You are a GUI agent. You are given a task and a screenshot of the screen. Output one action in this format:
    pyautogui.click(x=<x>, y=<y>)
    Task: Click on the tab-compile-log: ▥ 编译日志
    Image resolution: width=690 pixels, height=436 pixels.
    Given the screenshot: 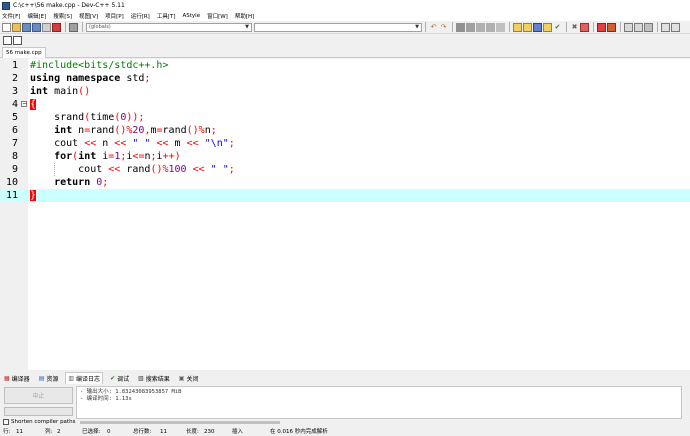 What is the action you would take?
    pyautogui.click(x=84, y=378)
    